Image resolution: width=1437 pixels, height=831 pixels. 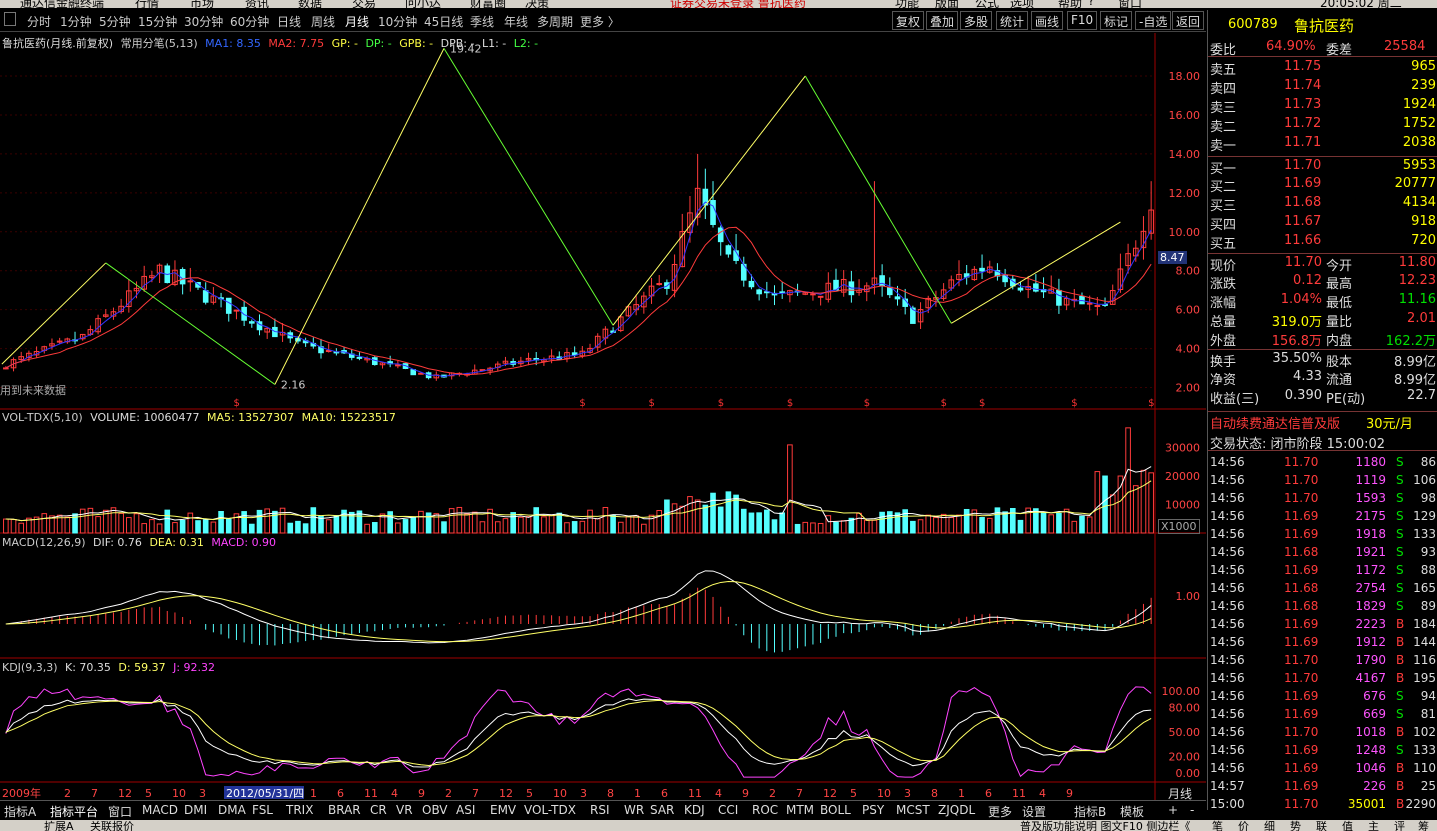 What do you see at coordinates (1389, 422) in the screenshot?
I see `promo-price: 30元/月` at bounding box center [1389, 422].